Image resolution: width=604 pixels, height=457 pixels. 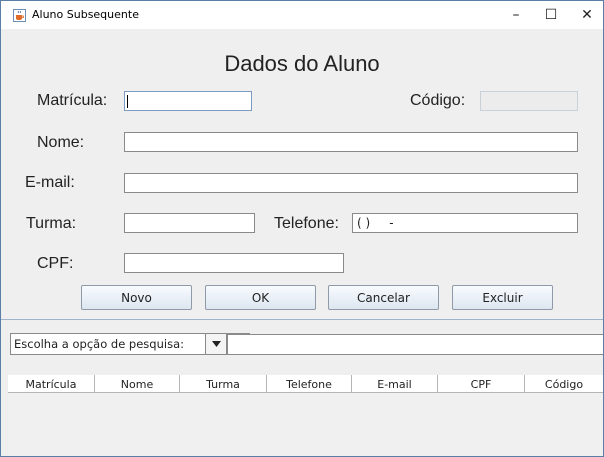 I want to click on matricula-input, so click(x=188, y=101).